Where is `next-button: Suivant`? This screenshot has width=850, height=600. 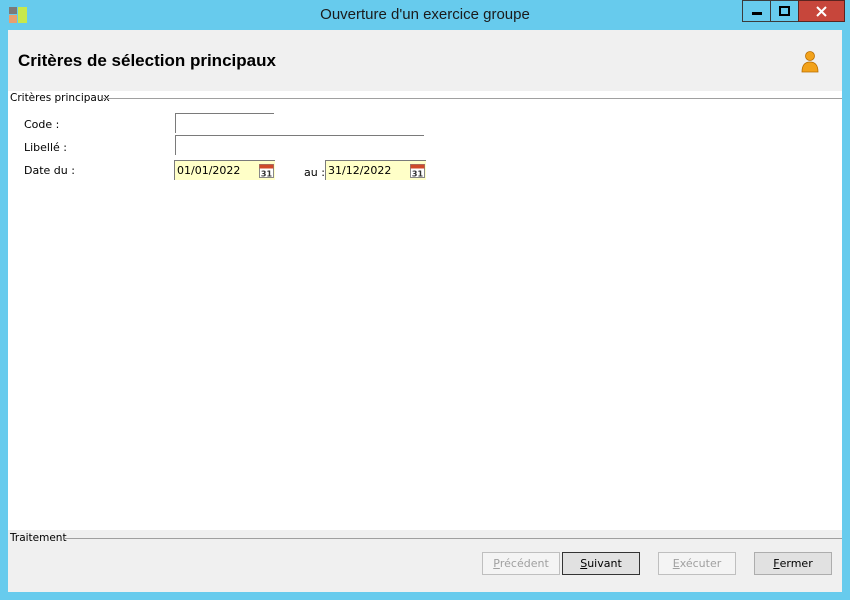 next-button: Suivant is located at coordinates (601, 563).